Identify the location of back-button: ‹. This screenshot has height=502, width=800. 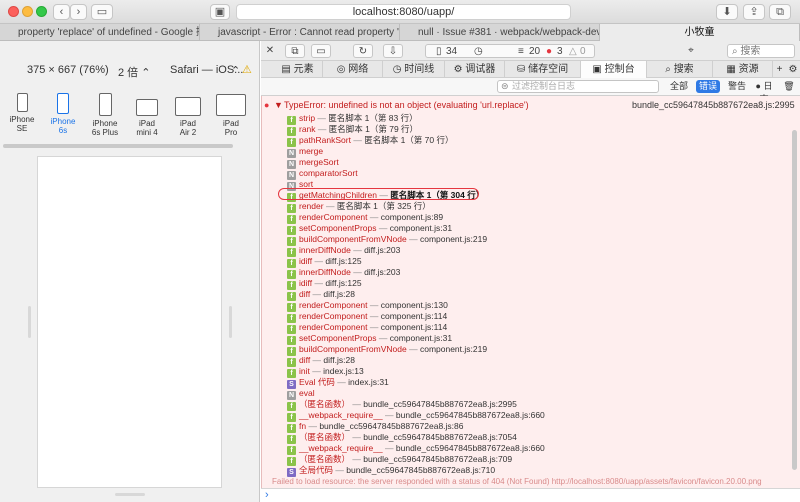
(61, 12).